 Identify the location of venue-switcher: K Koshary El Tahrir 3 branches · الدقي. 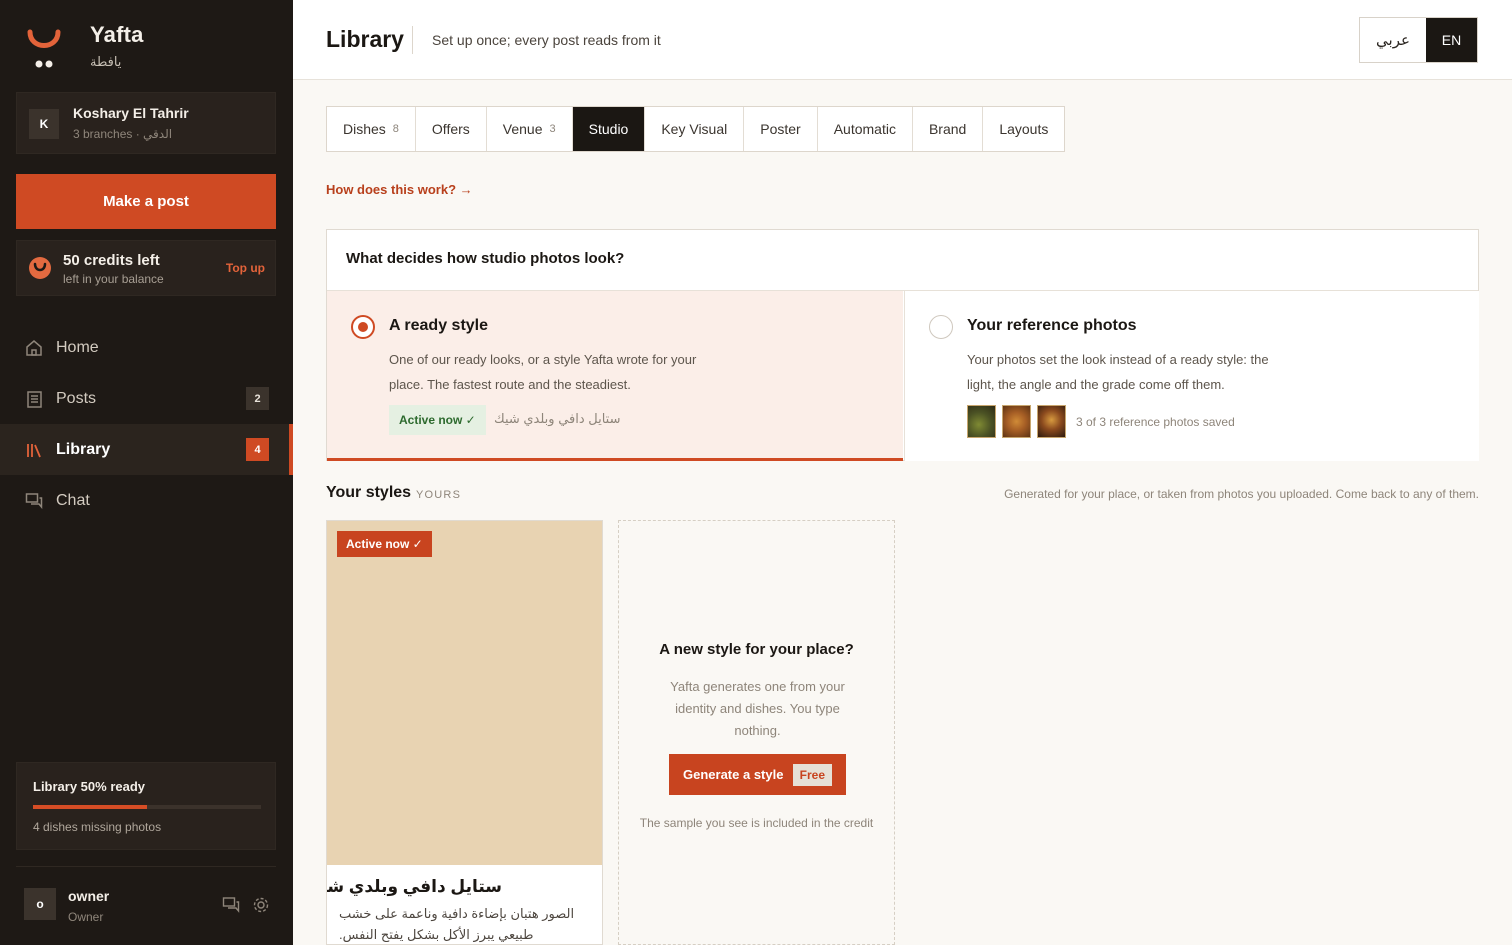
(146, 123).